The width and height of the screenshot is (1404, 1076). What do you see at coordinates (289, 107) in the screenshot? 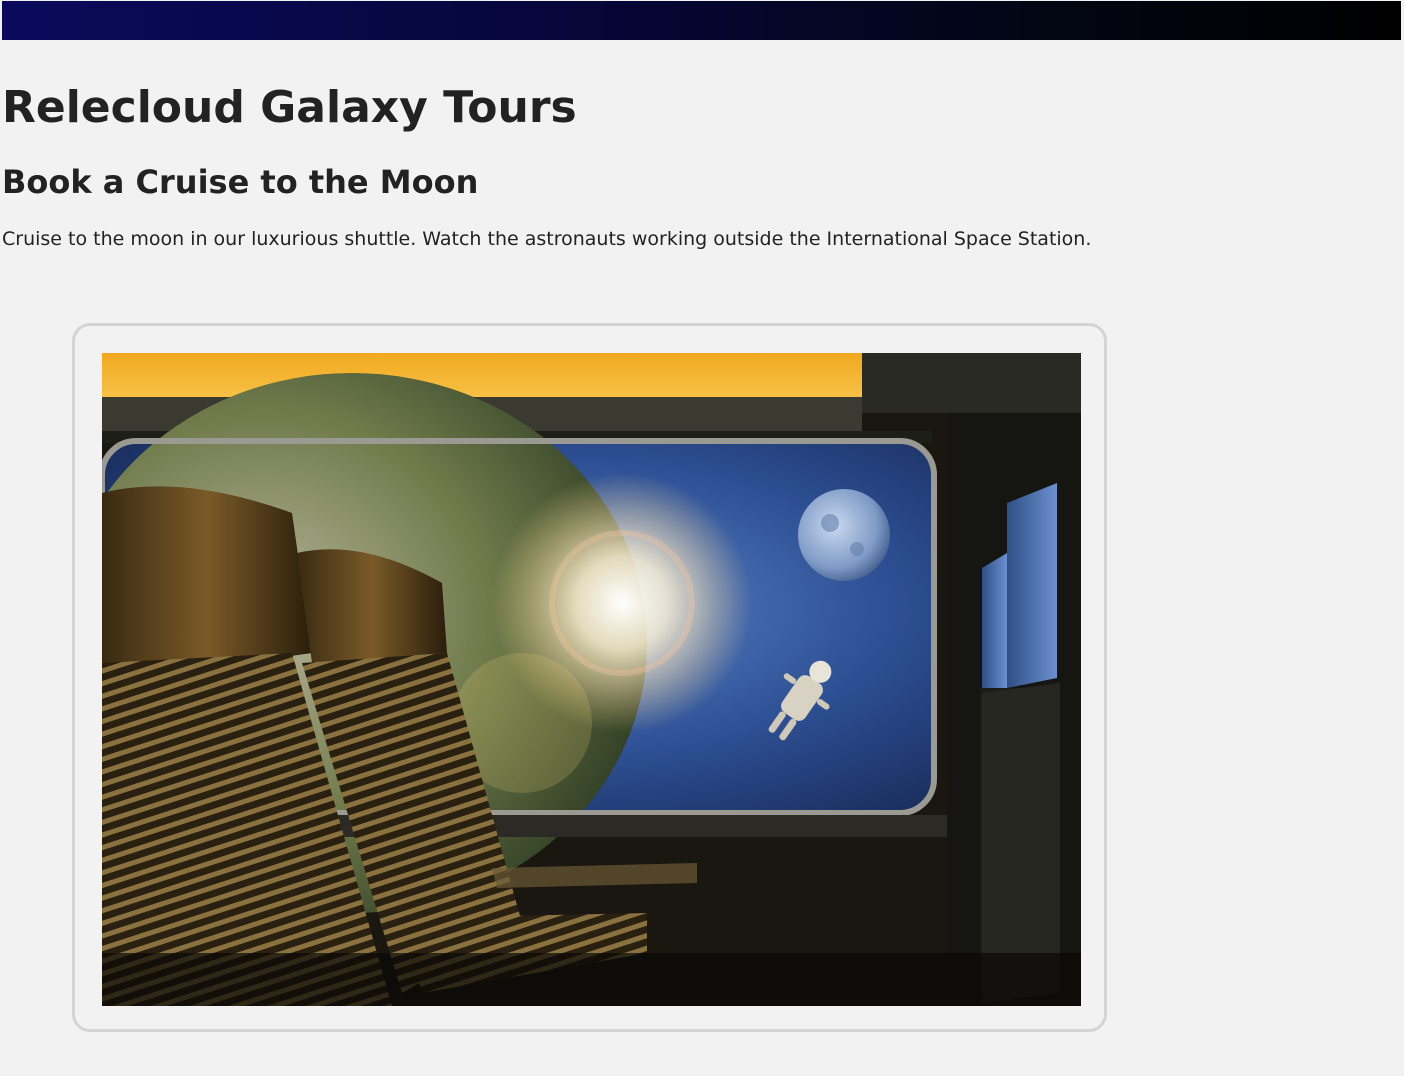
I see `site-title: Relecloud Galaxy Tours` at bounding box center [289, 107].